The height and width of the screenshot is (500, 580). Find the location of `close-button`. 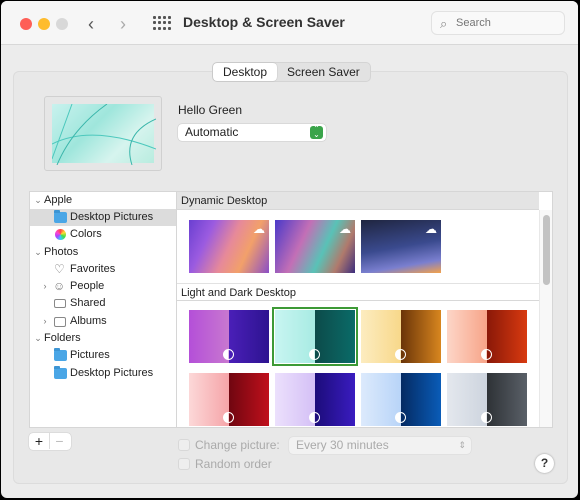

close-button is located at coordinates (26, 24).